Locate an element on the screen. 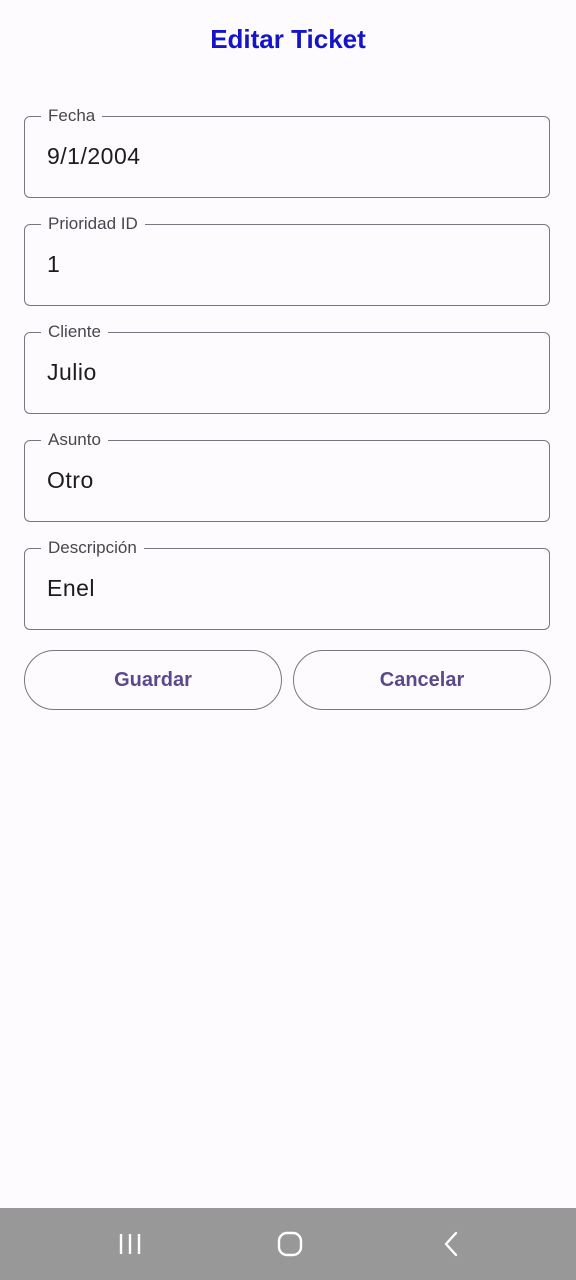  save-button: Guardar is located at coordinates (153, 680).